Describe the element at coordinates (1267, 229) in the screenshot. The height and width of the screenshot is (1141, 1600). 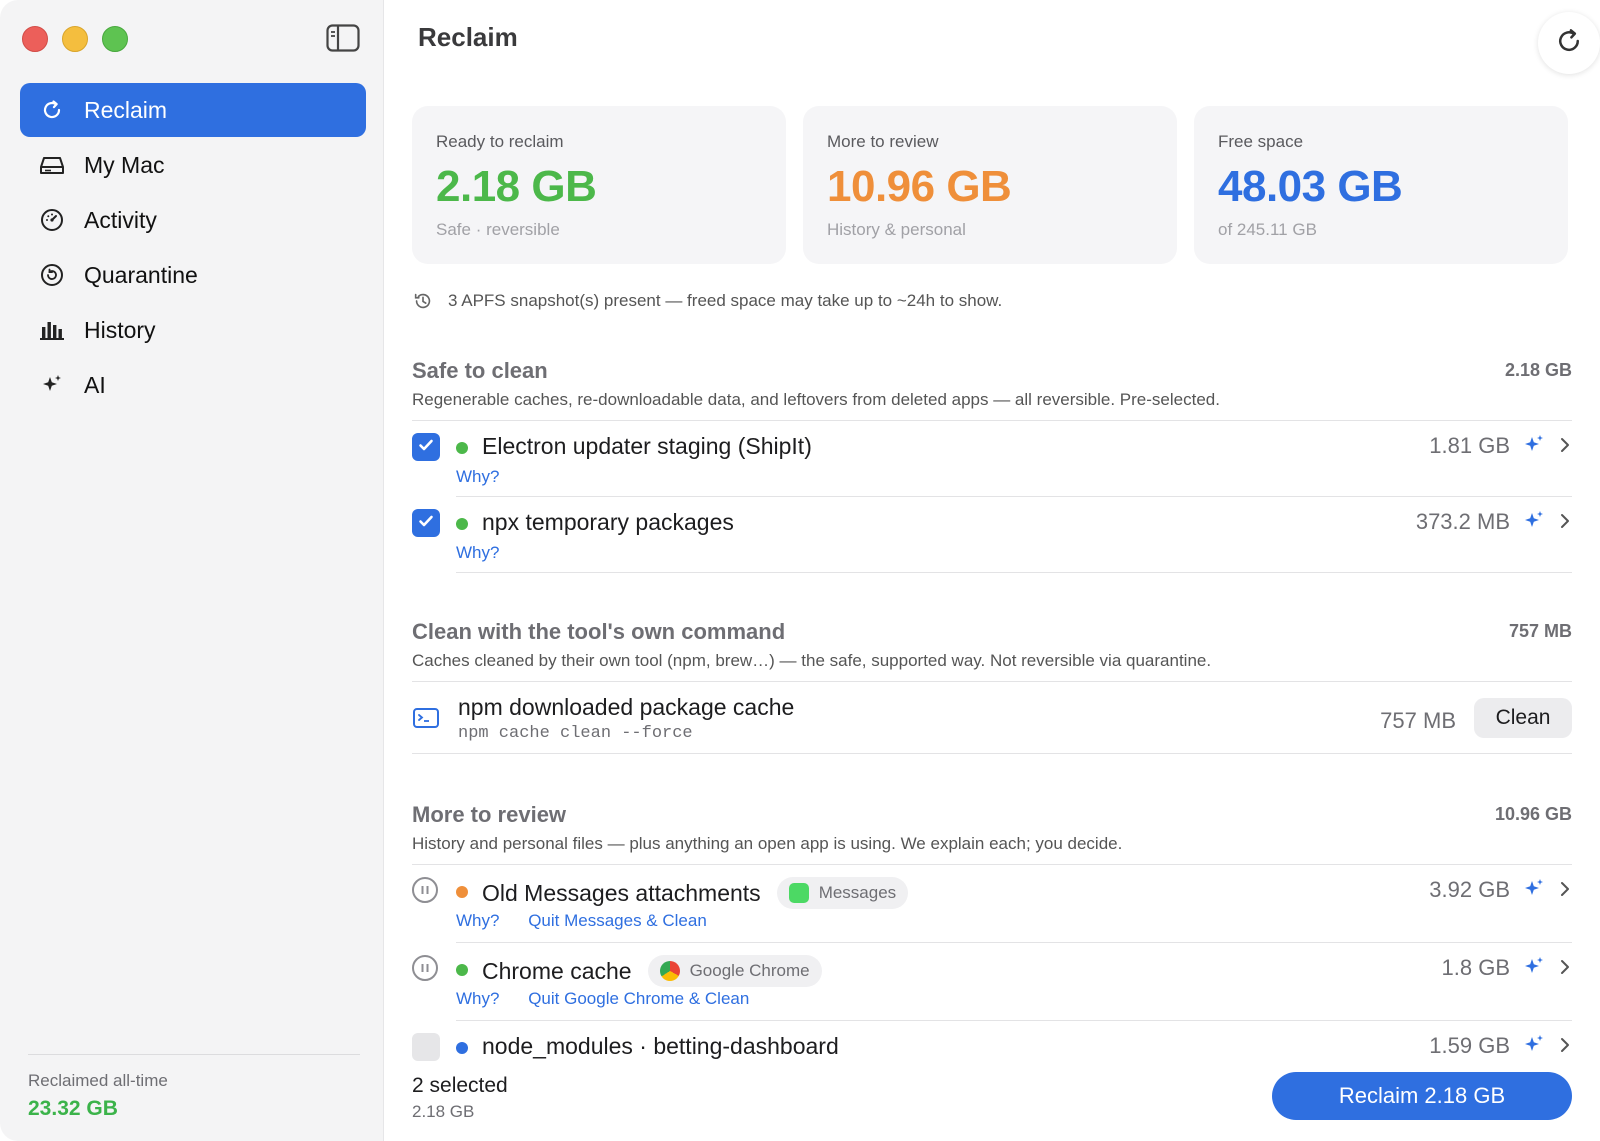
I see `card-subtitle: of 245.11 GB` at that location.